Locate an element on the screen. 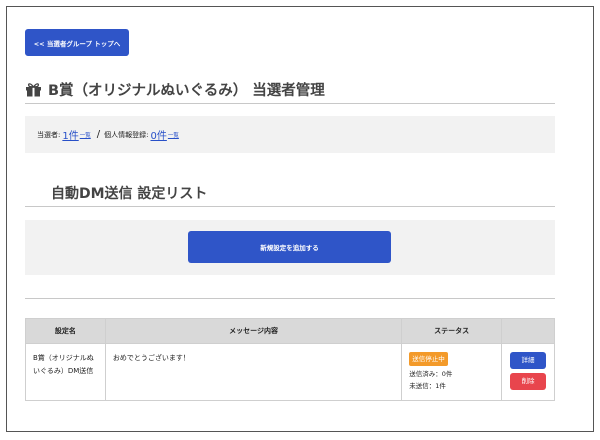 The height and width of the screenshot is (440, 600). dm-settings-title: 自動DM送信 設定リスト is located at coordinates (129, 194).